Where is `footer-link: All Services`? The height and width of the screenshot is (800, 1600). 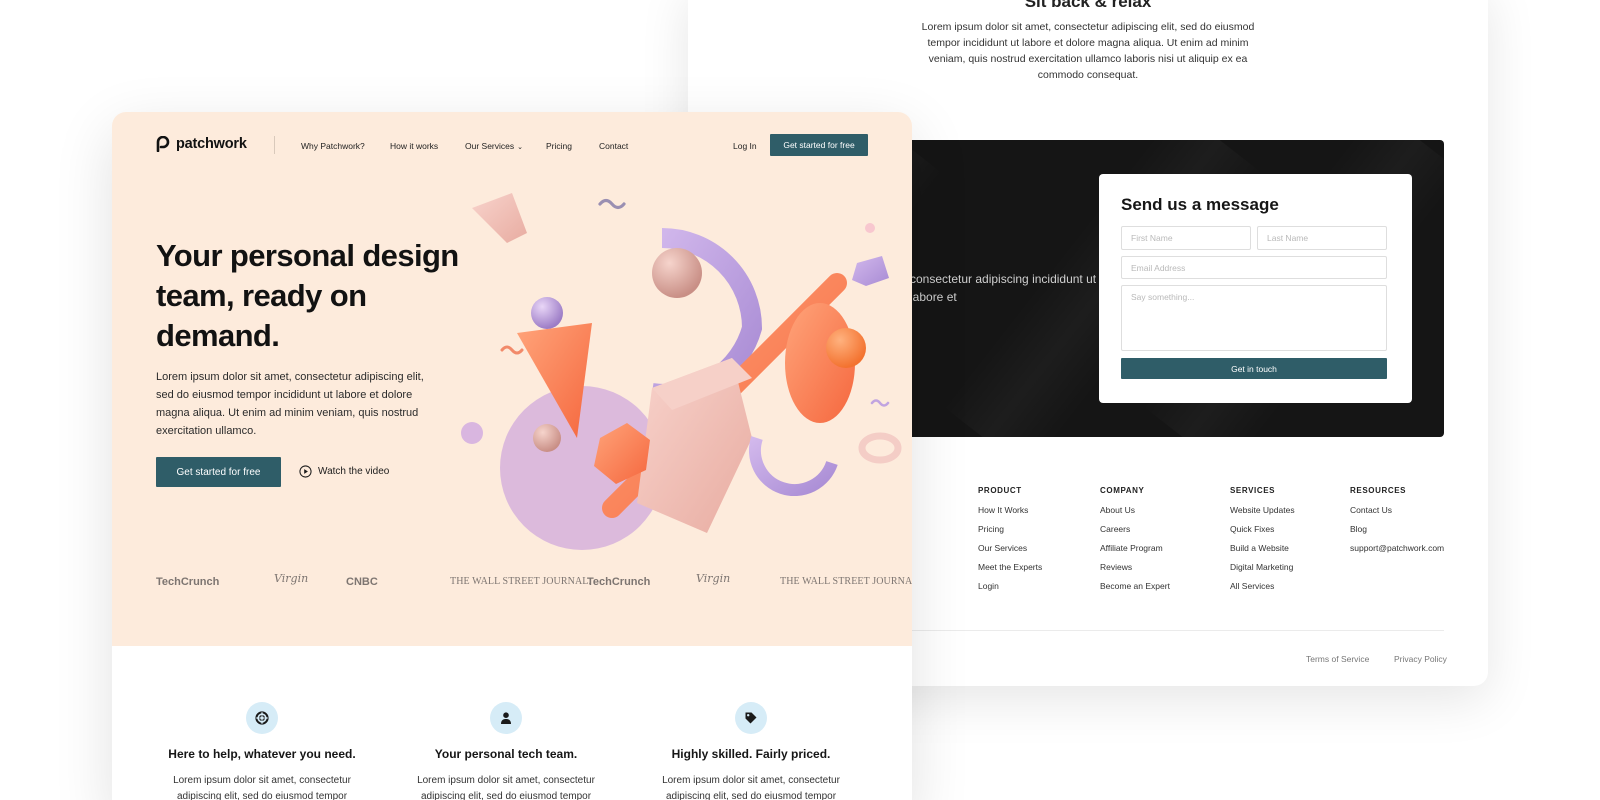 footer-link: All Services is located at coordinates (1262, 590).